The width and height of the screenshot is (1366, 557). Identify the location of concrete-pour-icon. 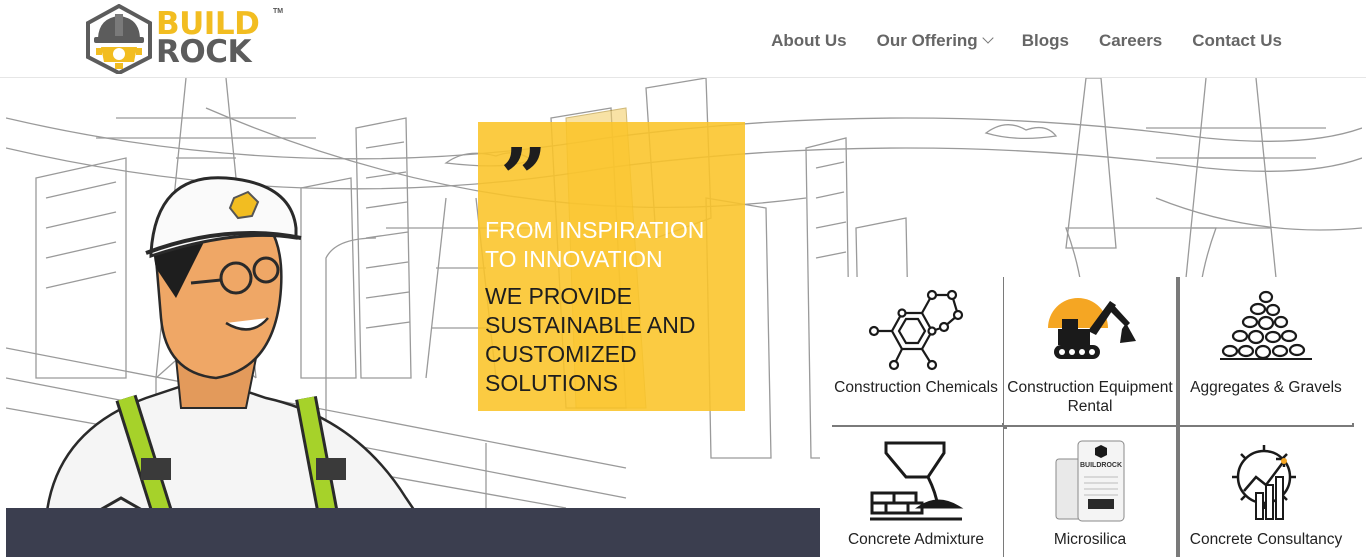
(917, 481).